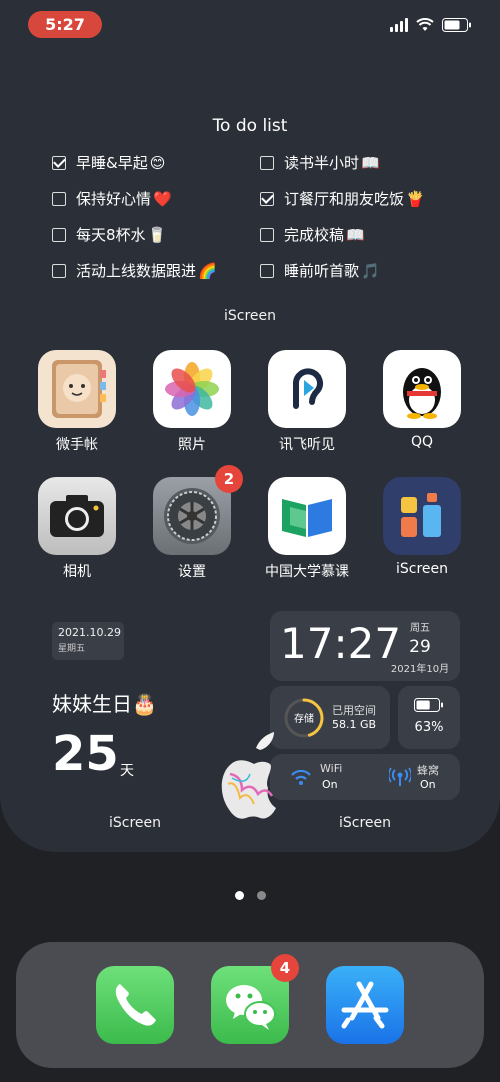 The height and width of the screenshot is (1082, 500). I want to click on clock-widget: 17:27 周五 29 2021年10月, so click(365, 646).